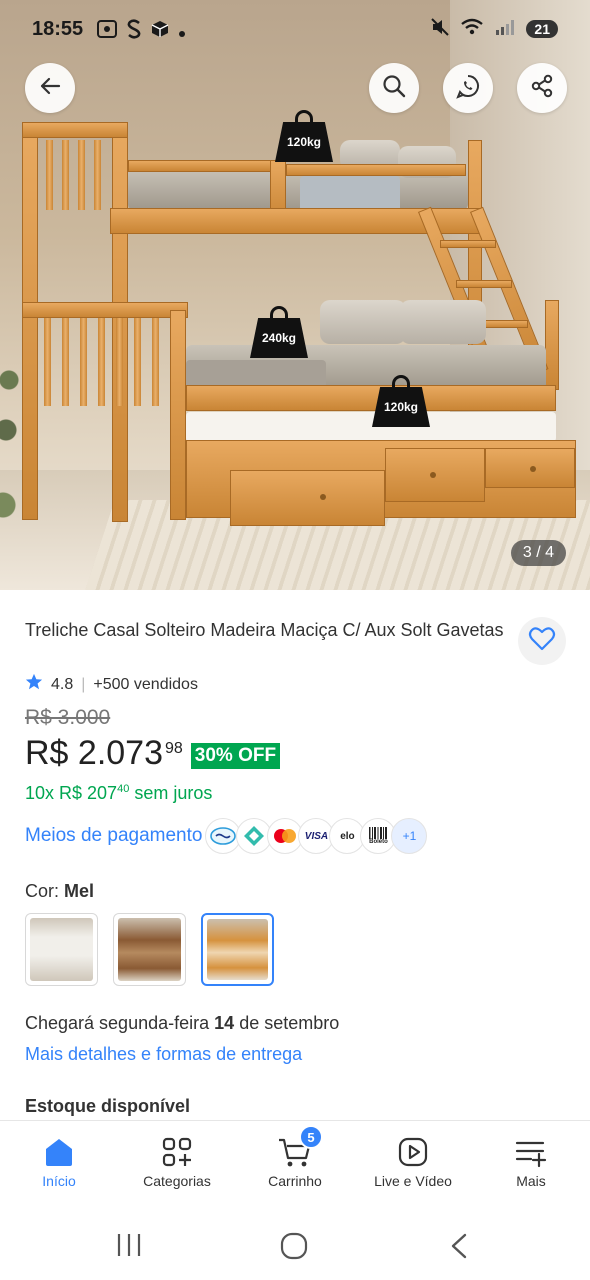  Describe the element at coordinates (59, 1153) in the screenshot. I see `home-icon` at that location.